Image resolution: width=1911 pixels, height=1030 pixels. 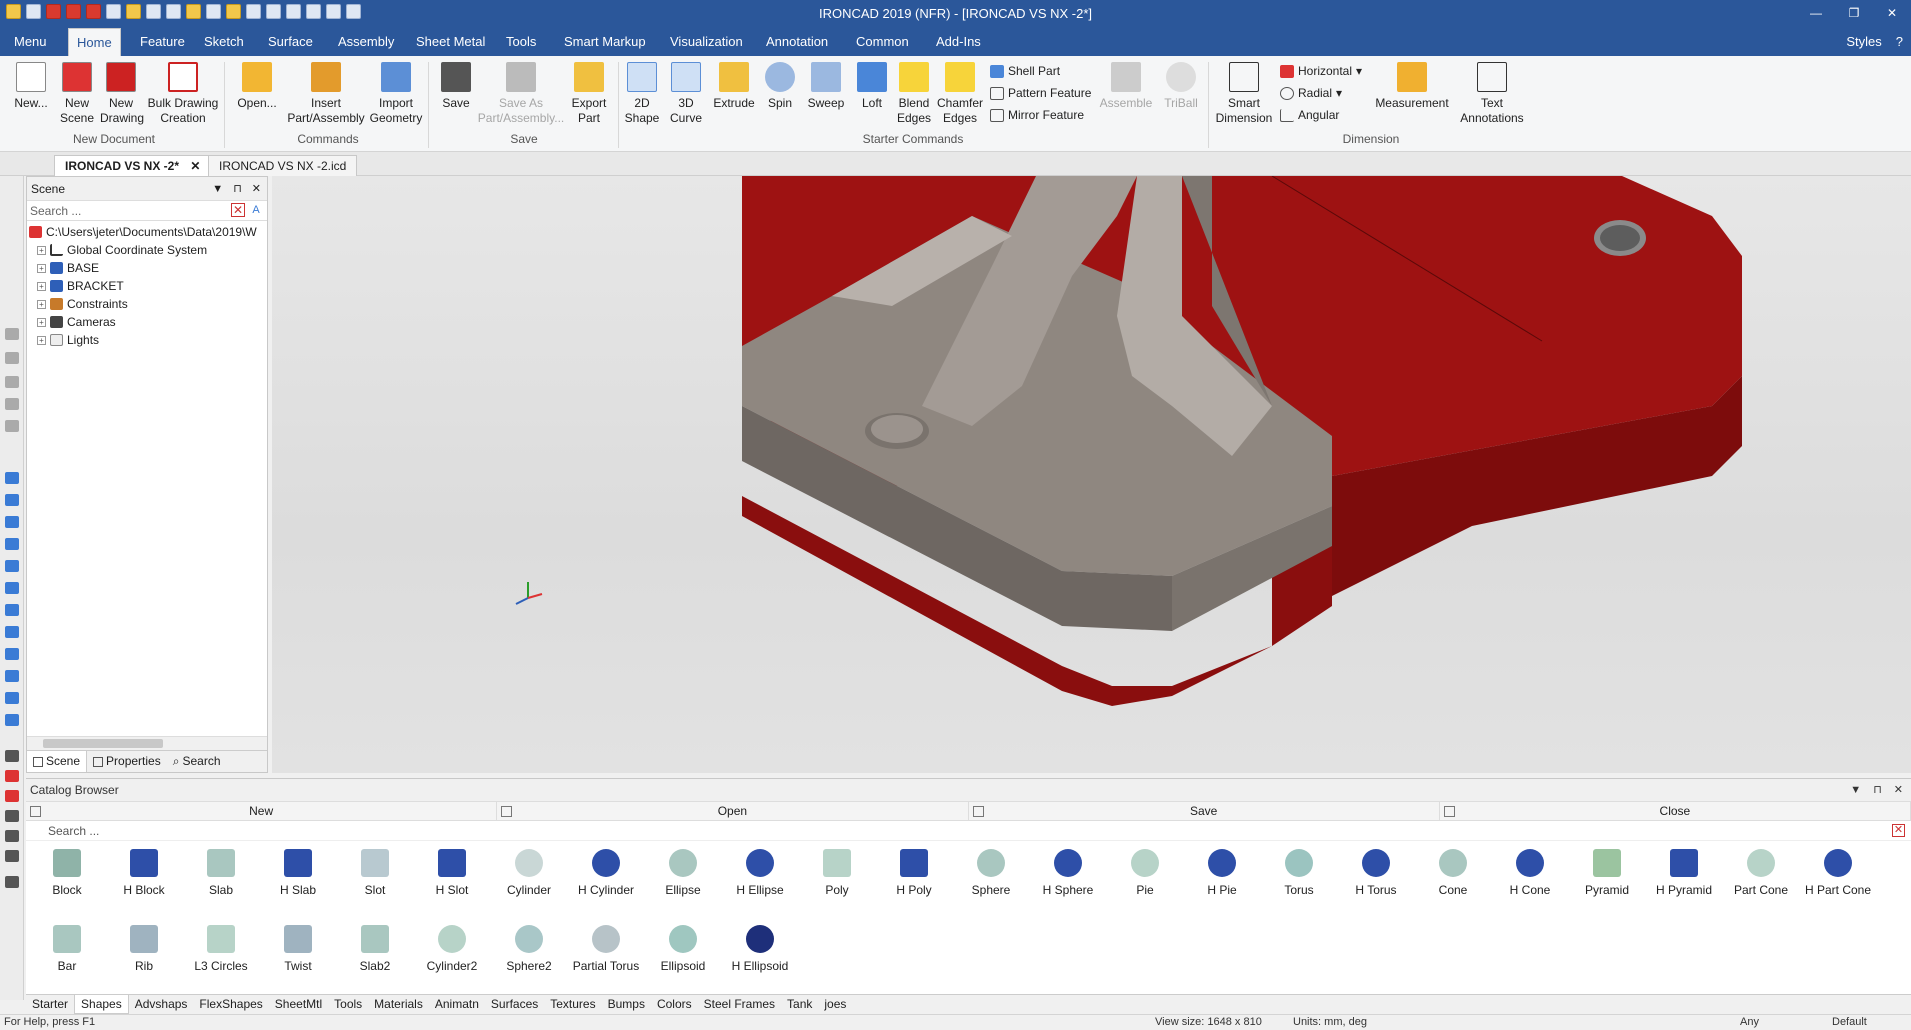 What do you see at coordinates (12, 522) in the screenshot?
I see `view-top-icon` at bounding box center [12, 522].